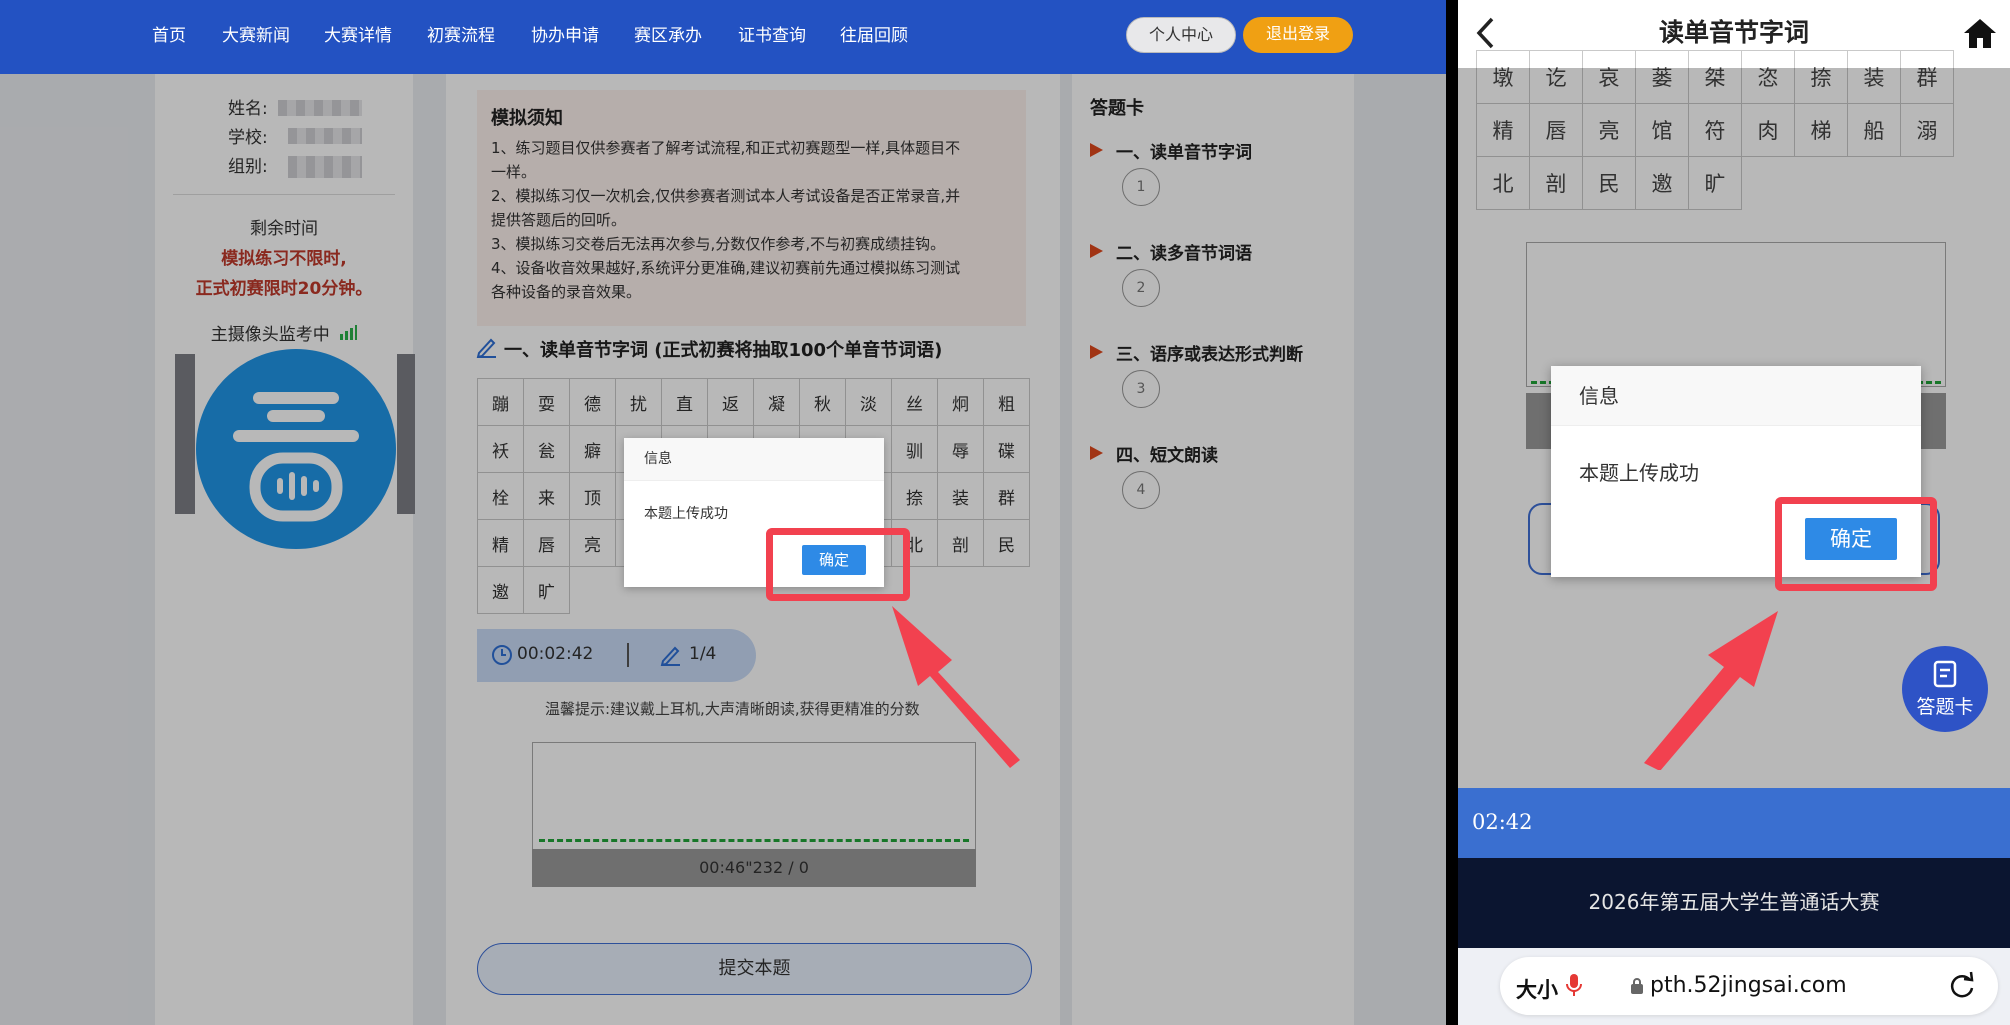 The image size is (2010, 1025). I want to click on phone-timer-bar: 02:42, so click(1734, 823).